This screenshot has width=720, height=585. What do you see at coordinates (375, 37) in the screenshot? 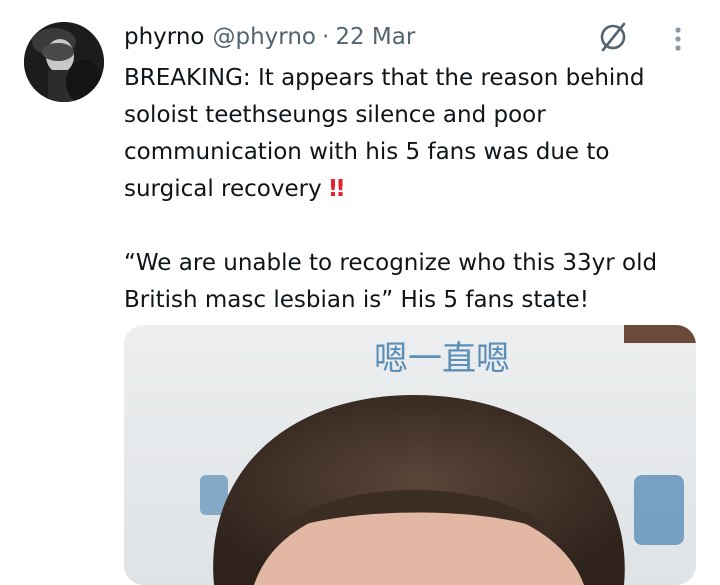
I see `tweet-timestamp: 22 Mar` at bounding box center [375, 37].